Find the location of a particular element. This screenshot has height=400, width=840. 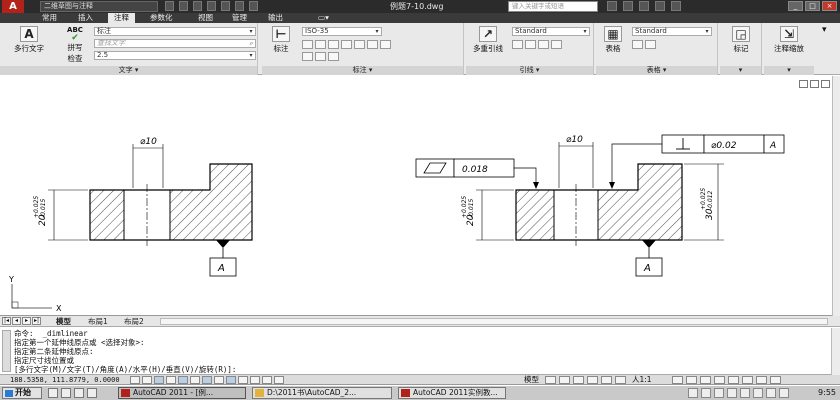

tray-ime-icon is located at coordinates (719, 393).